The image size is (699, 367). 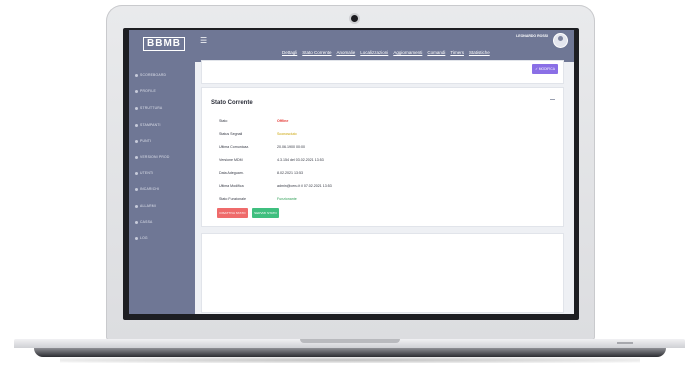 What do you see at coordinates (287, 199) in the screenshot?
I see `row-value-stato-funzionale: Funzionante` at bounding box center [287, 199].